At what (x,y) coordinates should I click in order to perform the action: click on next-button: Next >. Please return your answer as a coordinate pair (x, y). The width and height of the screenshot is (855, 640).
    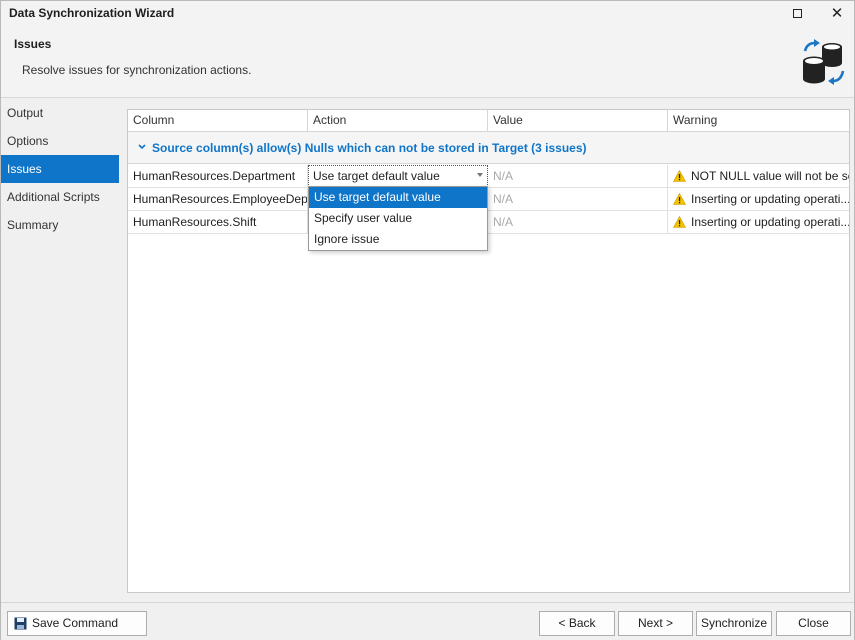
    Looking at the image, I should click on (655, 623).